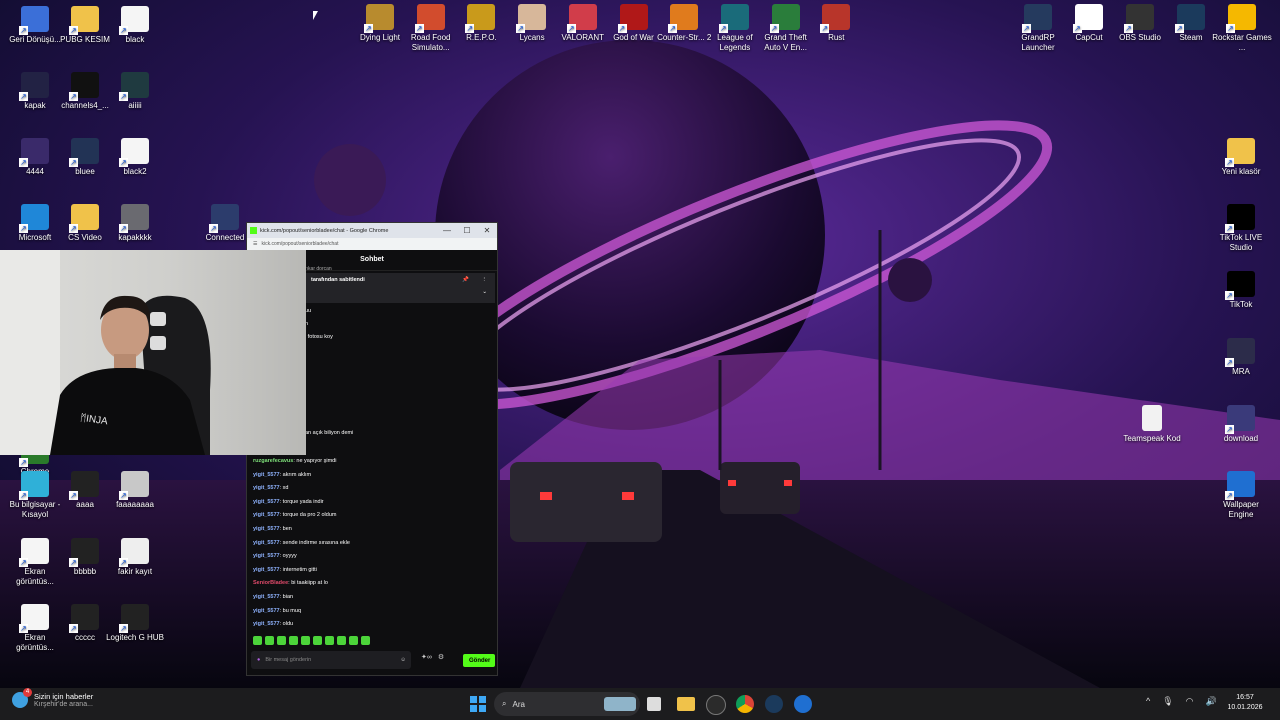 This screenshot has width=1280, height=720. Describe the element at coordinates (1241, 290) in the screenshot. I see `tiktok-shortcut: TikTok` at that location.